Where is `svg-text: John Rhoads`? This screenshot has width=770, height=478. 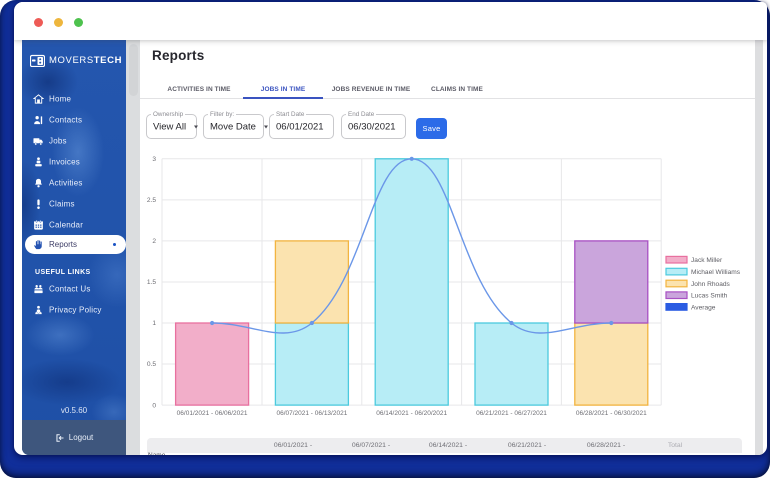
svg-text: John Rhoads is located at coordinates (711, 284).